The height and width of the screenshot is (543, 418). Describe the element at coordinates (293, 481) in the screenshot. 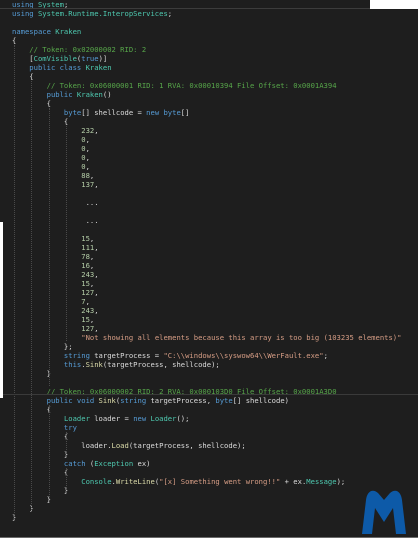

I see `code-token: + ex.` at that location.